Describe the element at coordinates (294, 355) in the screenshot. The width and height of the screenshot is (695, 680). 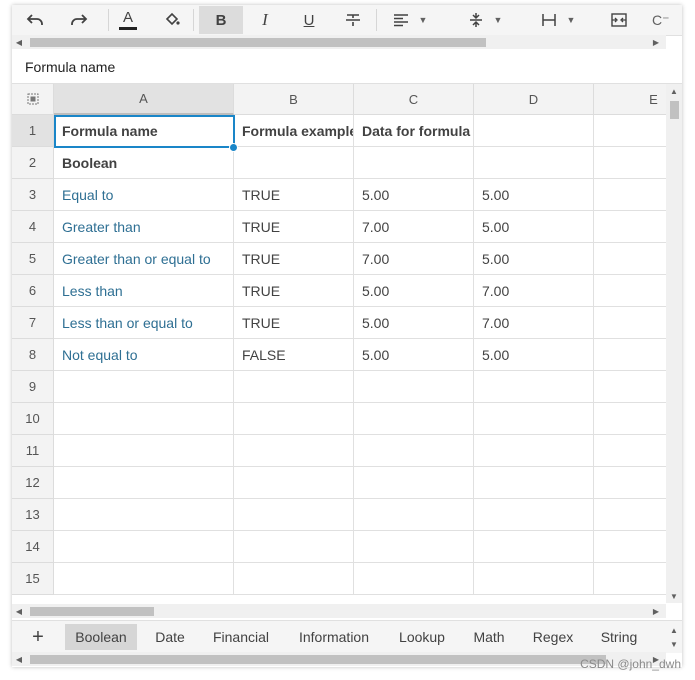
I see `grid-cell: FALSE` at that location.